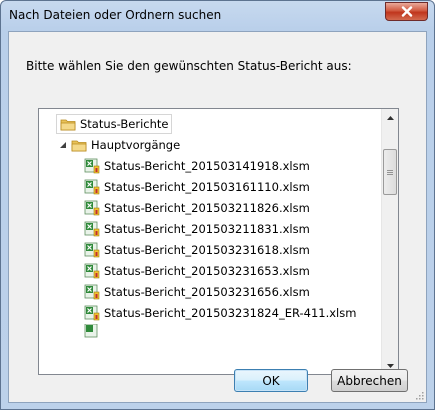 Image resolution: width=437 pixels, height=412 pixels. I want to click on tree-file-item-partial, so click(92, 331).